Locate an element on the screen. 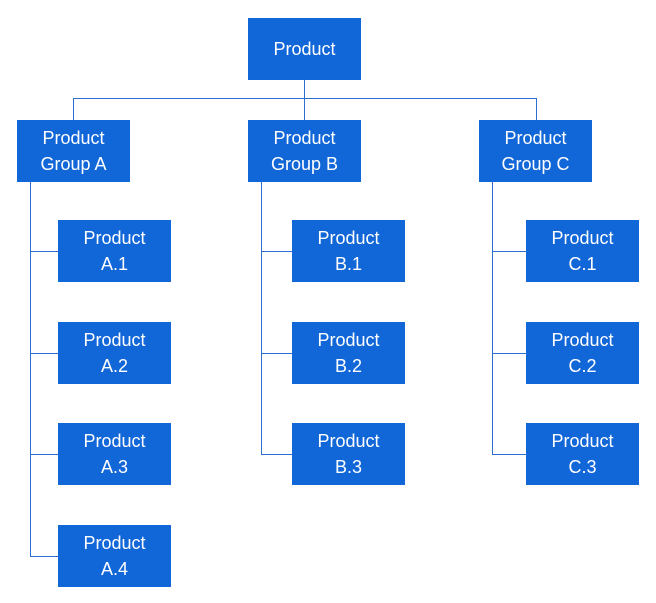 This screenshot has height=603, width=656. connector-a1 is located at coordinates (44, 251).